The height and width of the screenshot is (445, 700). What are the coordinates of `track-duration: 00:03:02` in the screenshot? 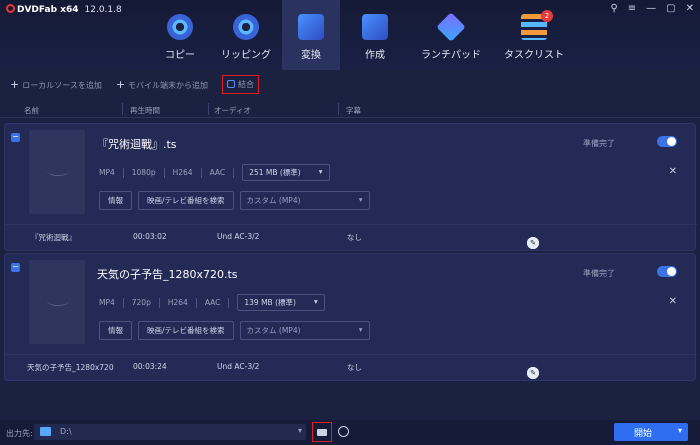 It's located at (150, 236).